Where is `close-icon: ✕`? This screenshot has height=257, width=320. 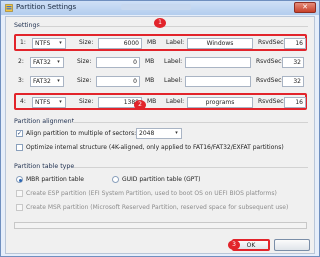
close-icon: ✕ is located at coordinates (305, 7).